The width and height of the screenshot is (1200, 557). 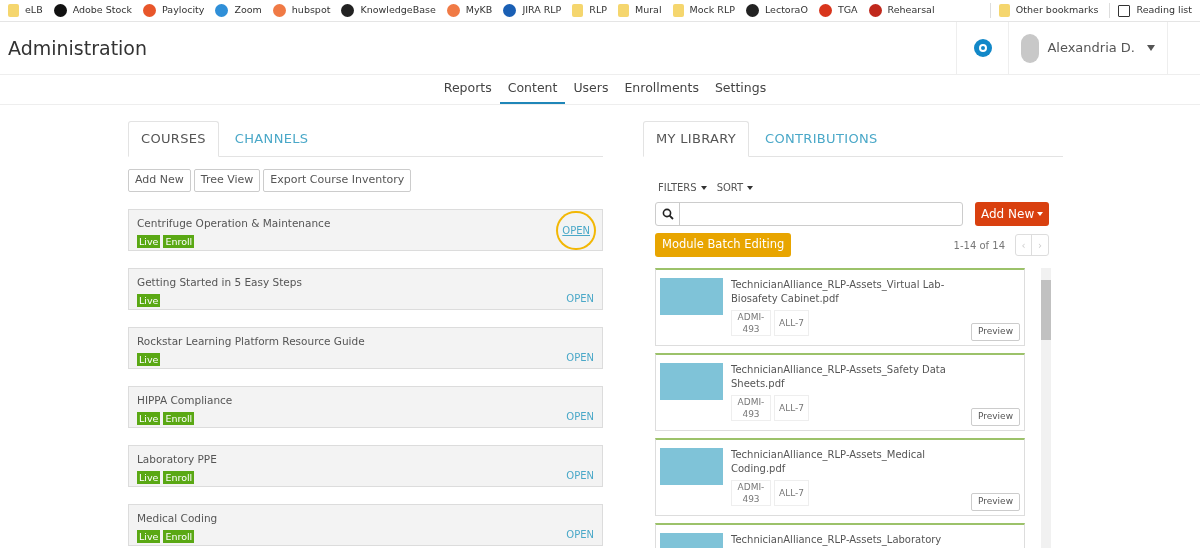 I want to click on nav-tab: Settings, so click(x=740, y=89).